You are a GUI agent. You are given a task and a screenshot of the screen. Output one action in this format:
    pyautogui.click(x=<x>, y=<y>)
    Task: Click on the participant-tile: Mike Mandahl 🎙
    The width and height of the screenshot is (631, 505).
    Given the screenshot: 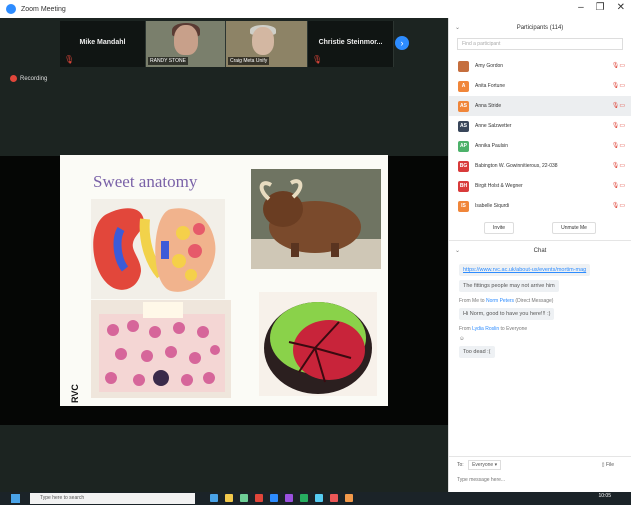 What is the action you would take?
    pyautogui.click(x=103, y=44)
    